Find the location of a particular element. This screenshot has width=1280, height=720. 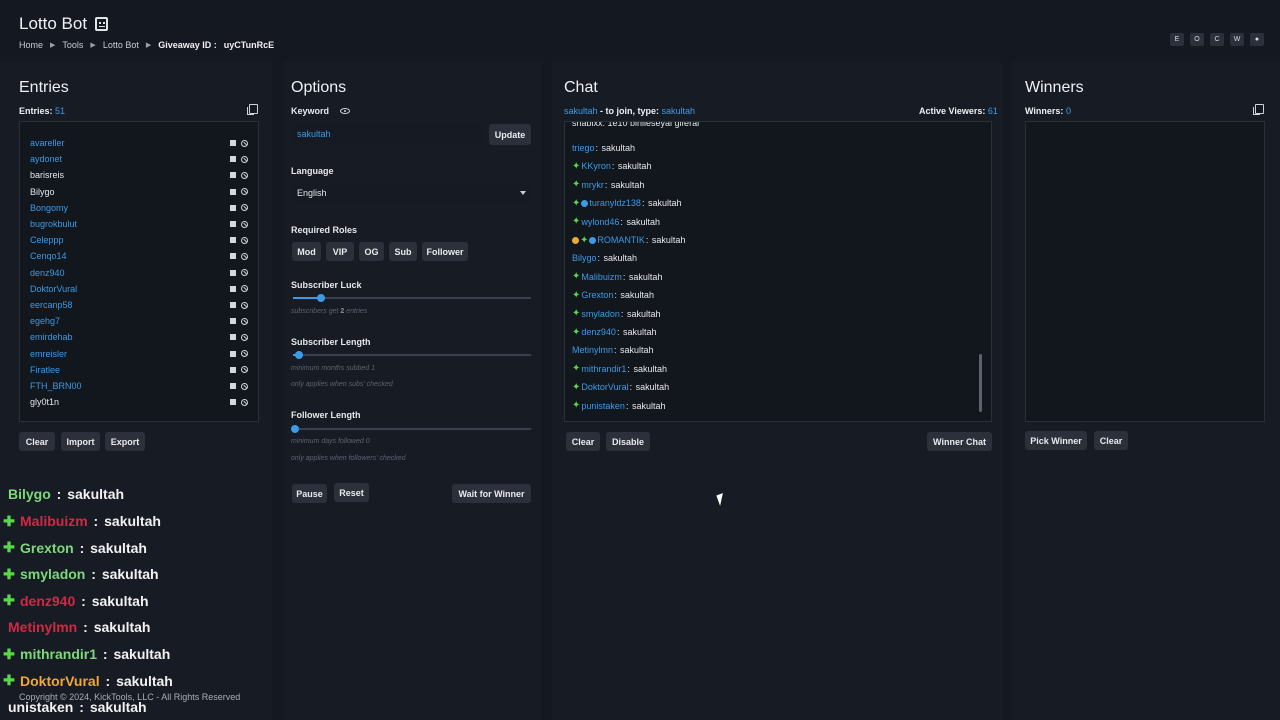

breadcrumb-current: Lotto Bot is located at coordinates (121, 45).